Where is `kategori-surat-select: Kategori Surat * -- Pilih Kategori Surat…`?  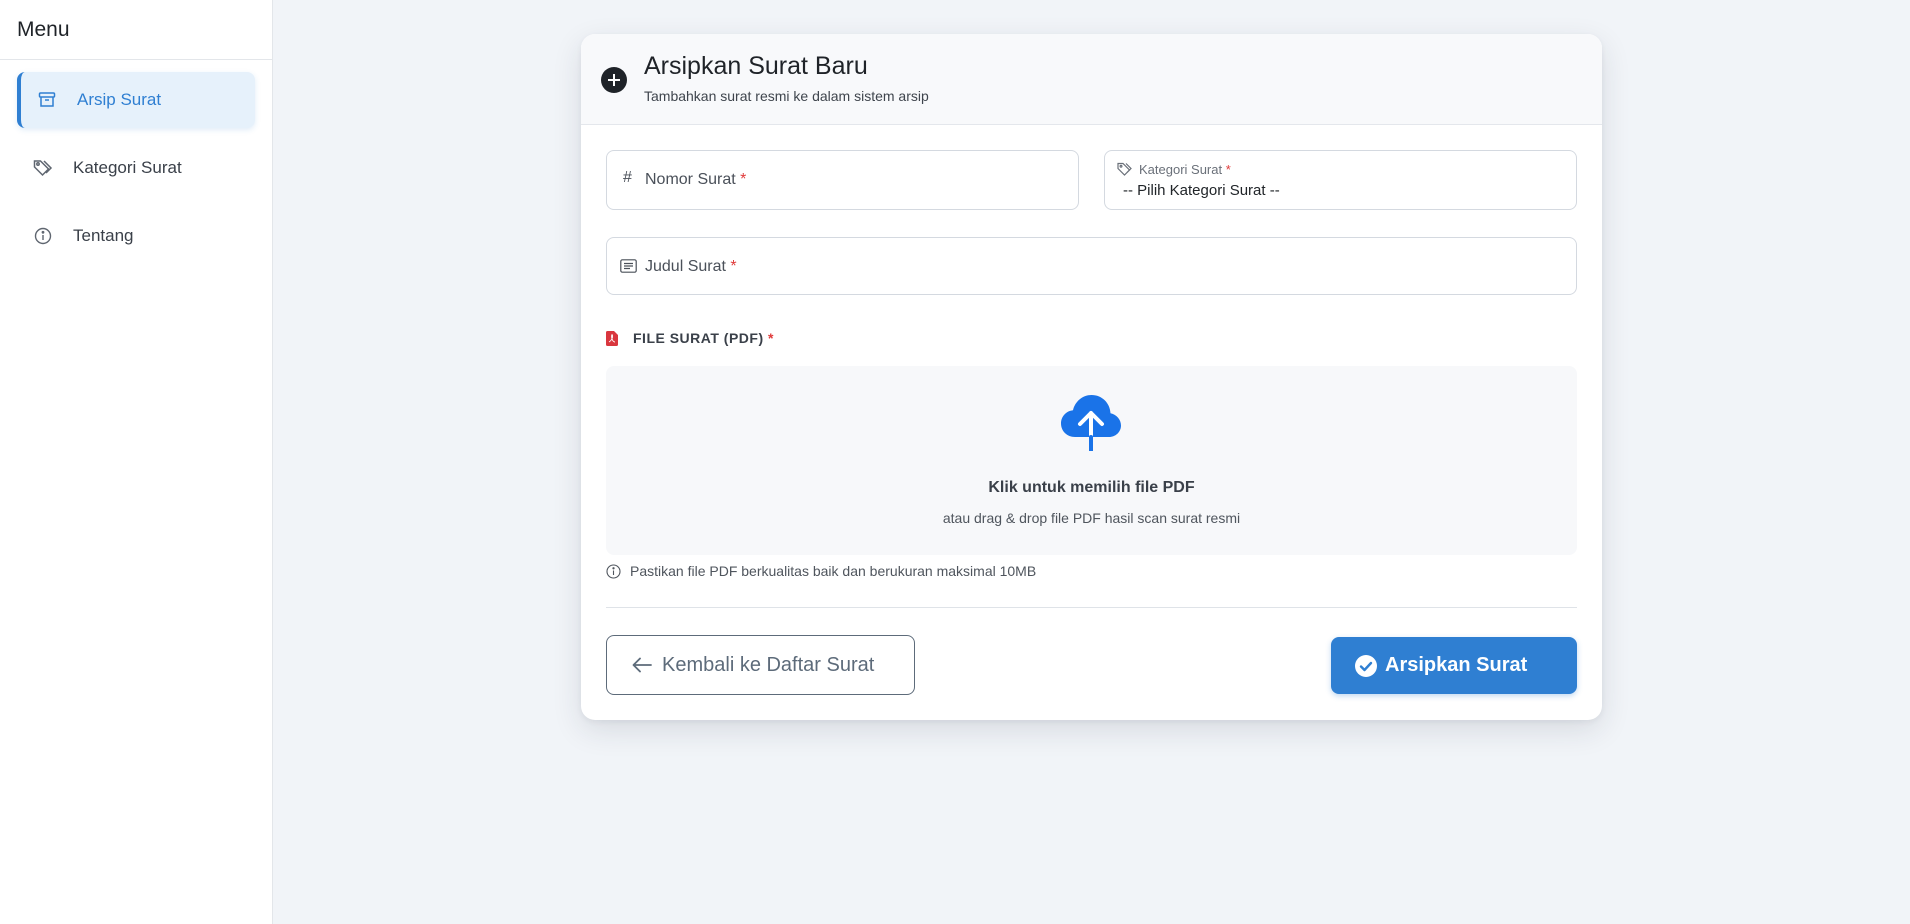
kategori-surat-select: Kategori Surat * -- Pilih Kategori Surat… is located at coordinates (1340, 180).